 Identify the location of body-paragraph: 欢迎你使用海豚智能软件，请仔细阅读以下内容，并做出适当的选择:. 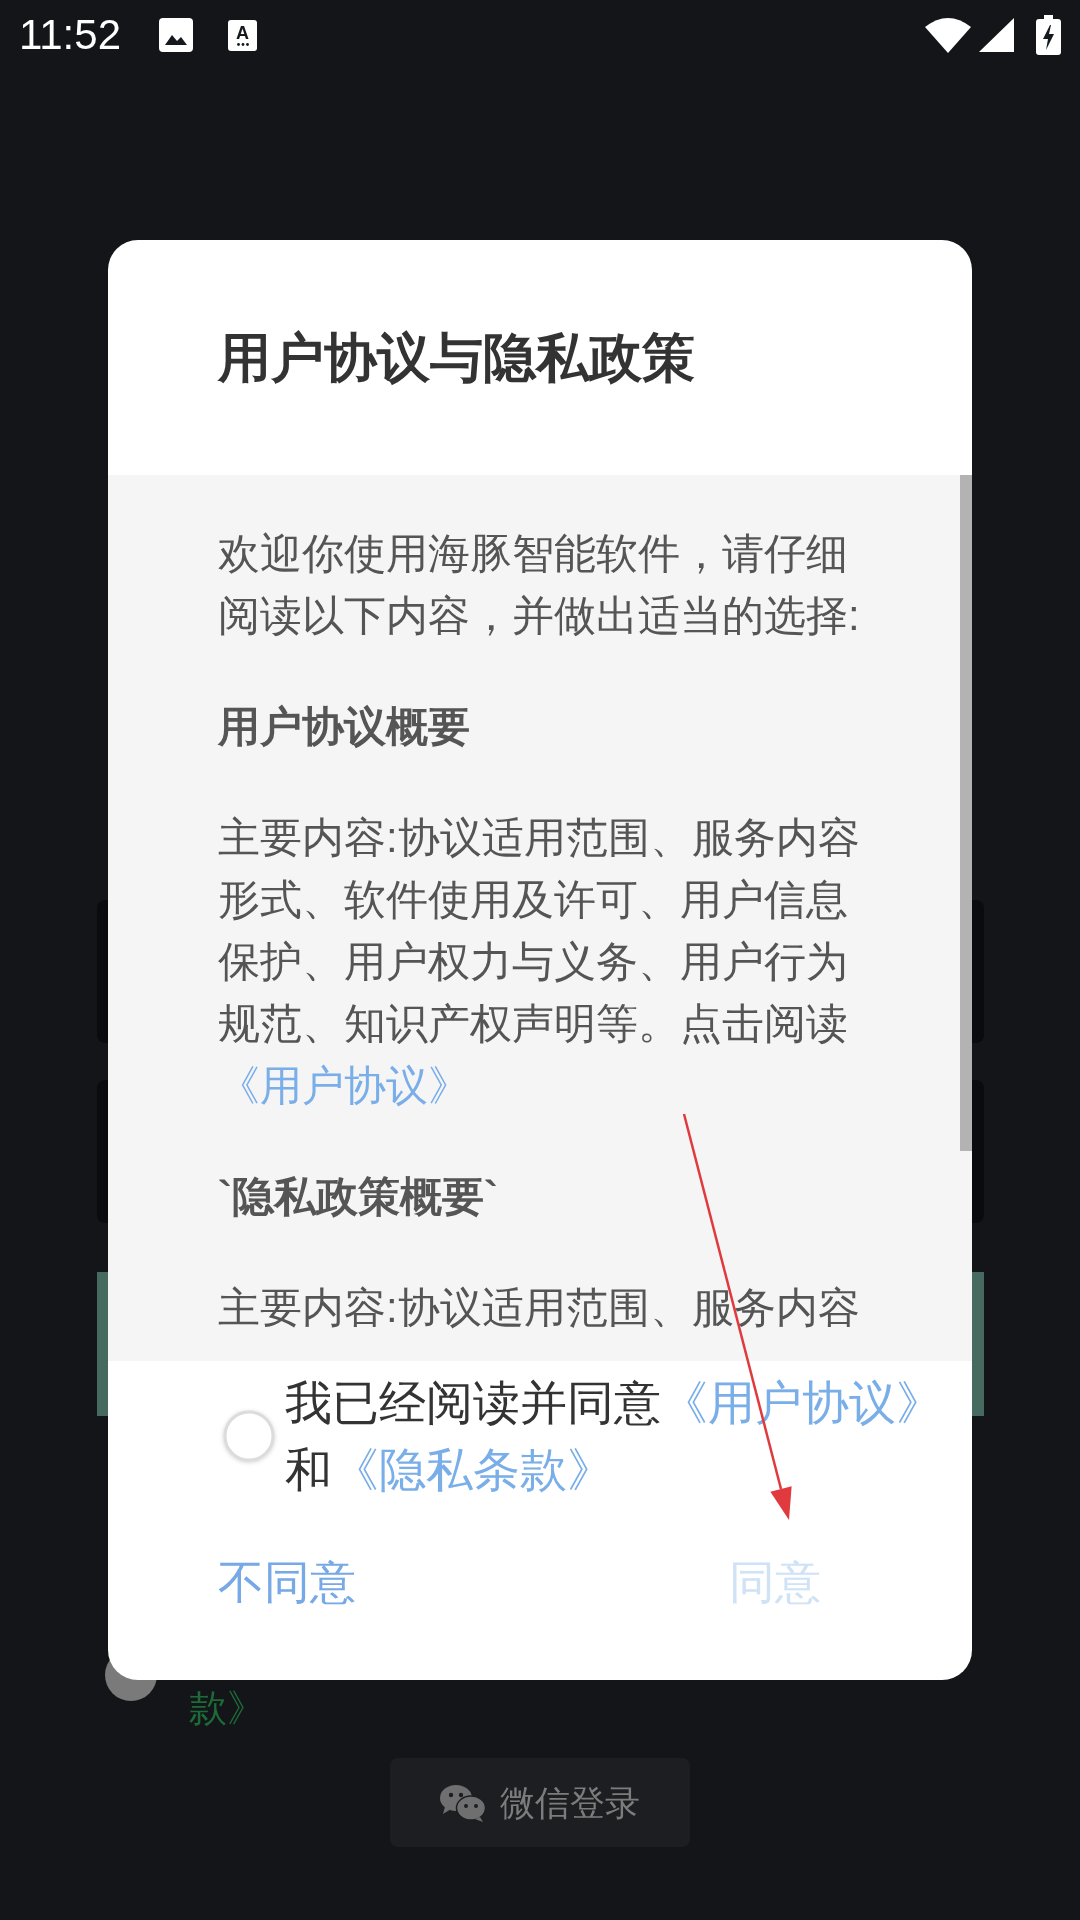
(539, 585).